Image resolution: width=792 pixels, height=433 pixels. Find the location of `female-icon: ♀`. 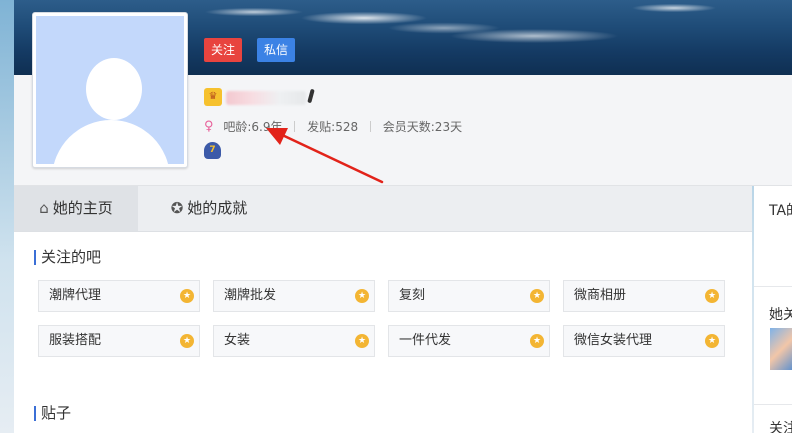

female-icon: ♀ is located at coordinates (209, 126).